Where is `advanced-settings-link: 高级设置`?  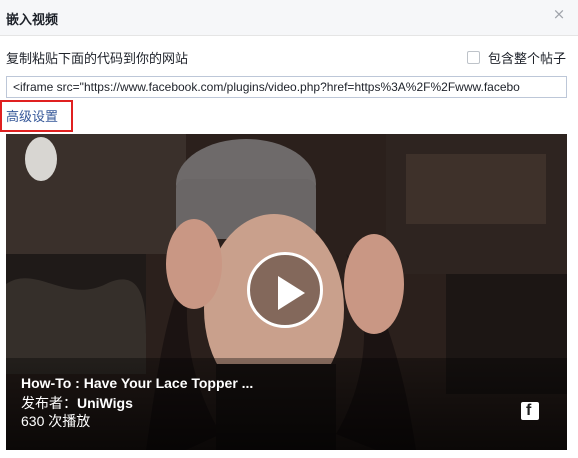
advanced-settings-link: 高级设置 is located at coordinates (32, 115).